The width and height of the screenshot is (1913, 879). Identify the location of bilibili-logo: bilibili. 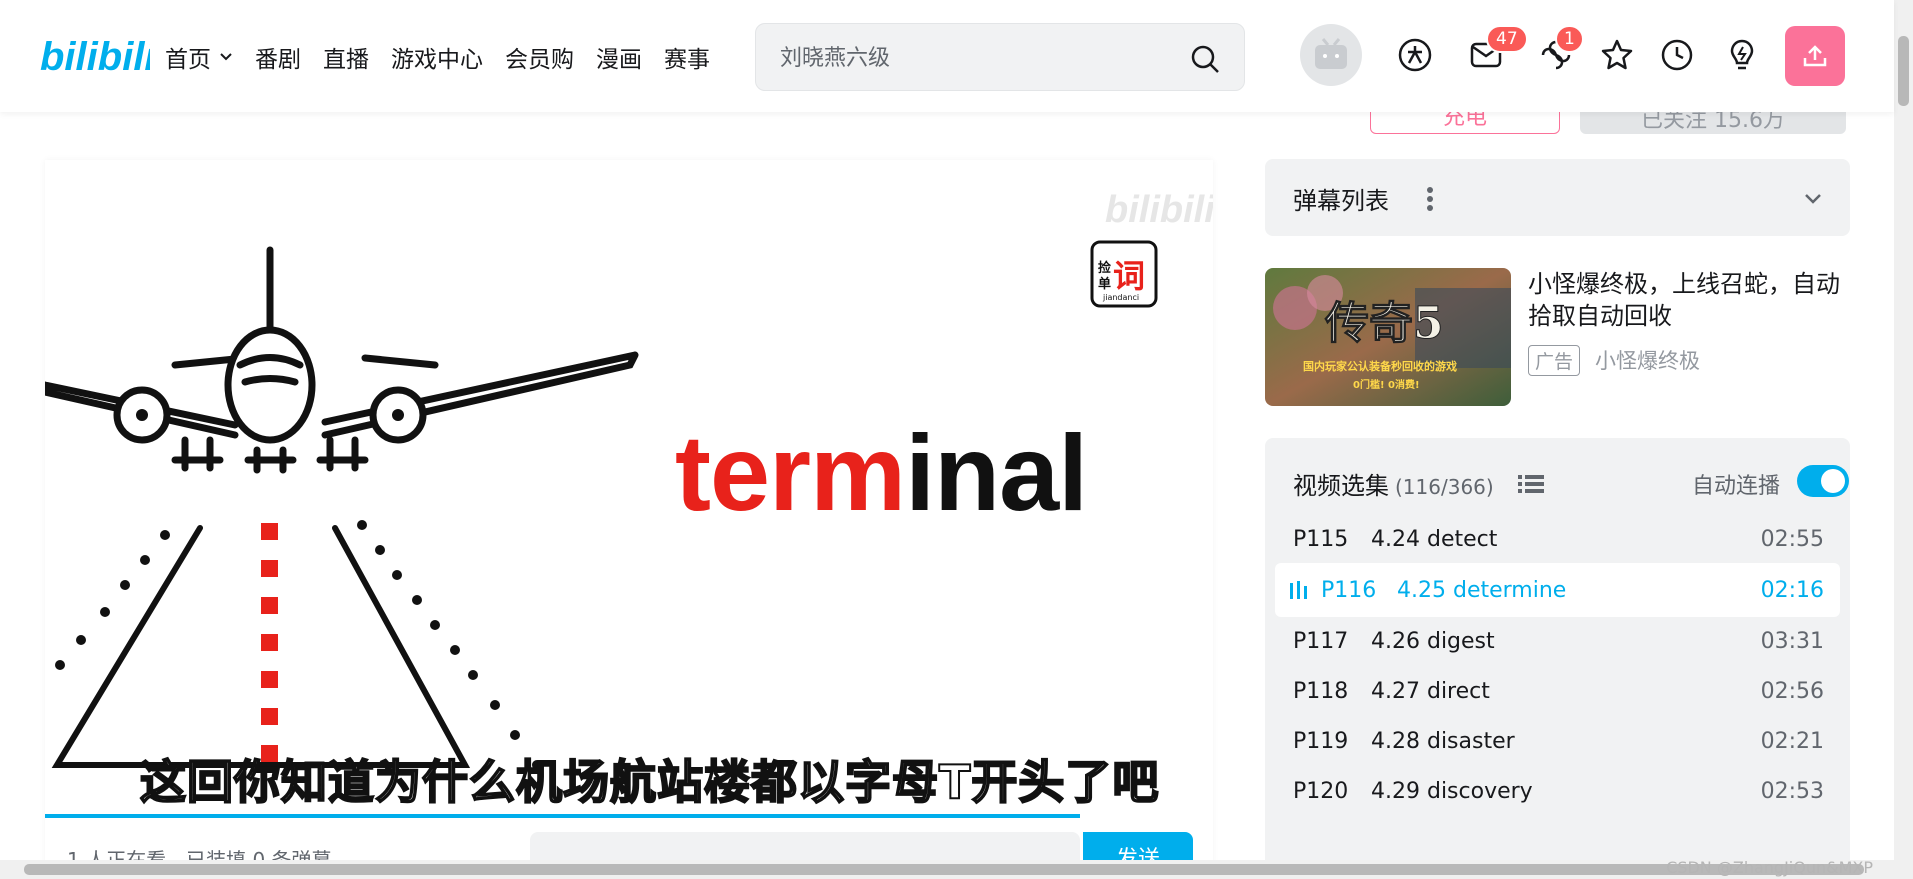
(95, 54).